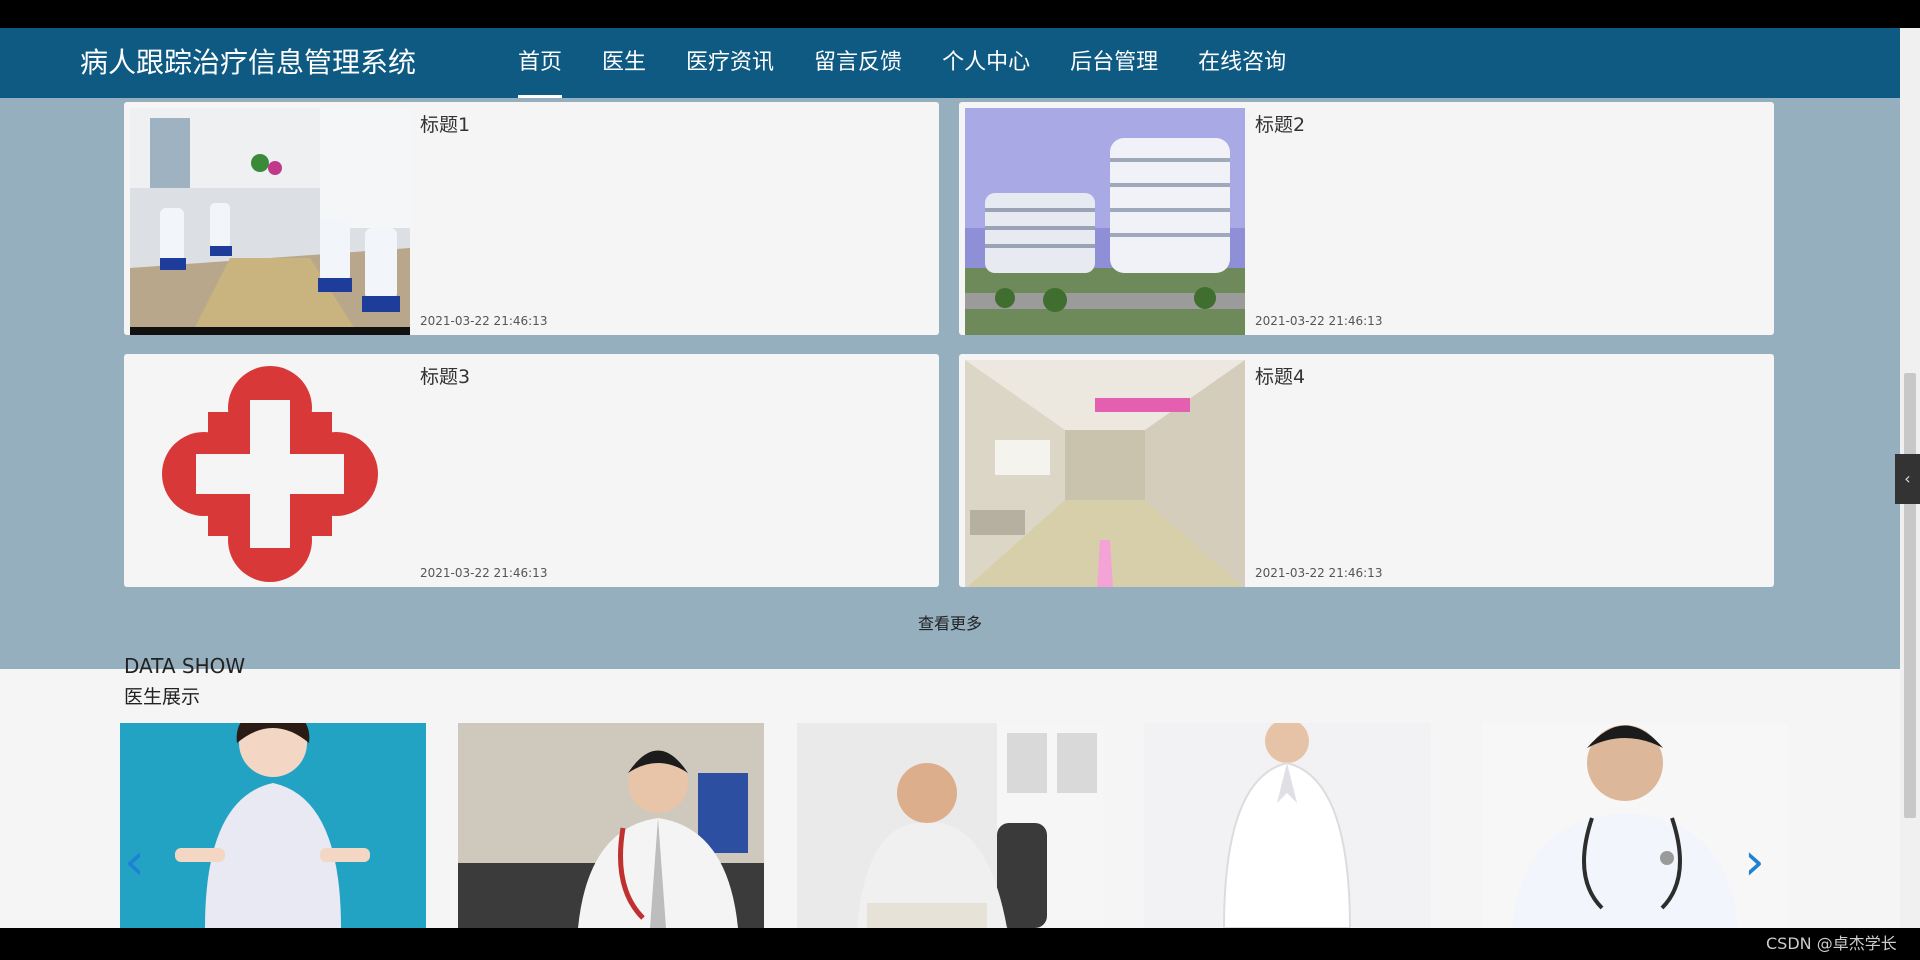  I want to click on news-card-2: 标题2 2021-03-22 21:46:13, so click(1366, 218).